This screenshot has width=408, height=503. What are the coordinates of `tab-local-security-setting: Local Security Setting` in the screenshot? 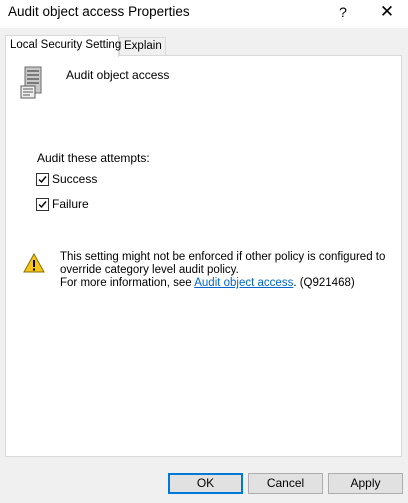 It's located at (63, 46).